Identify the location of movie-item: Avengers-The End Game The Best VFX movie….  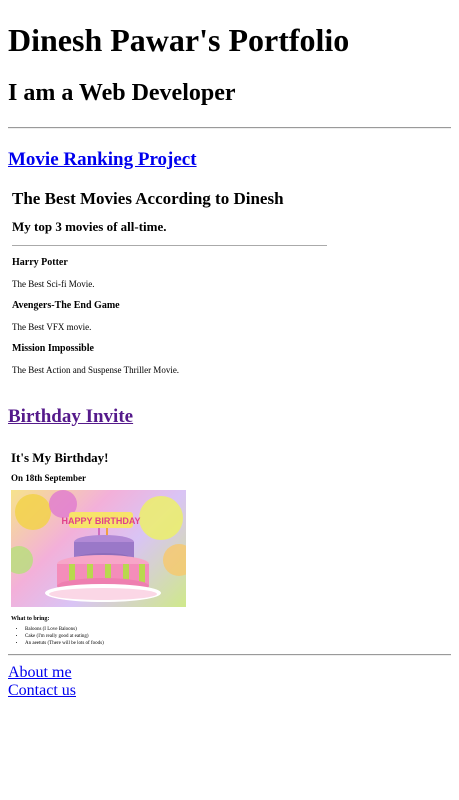
(182, 316).